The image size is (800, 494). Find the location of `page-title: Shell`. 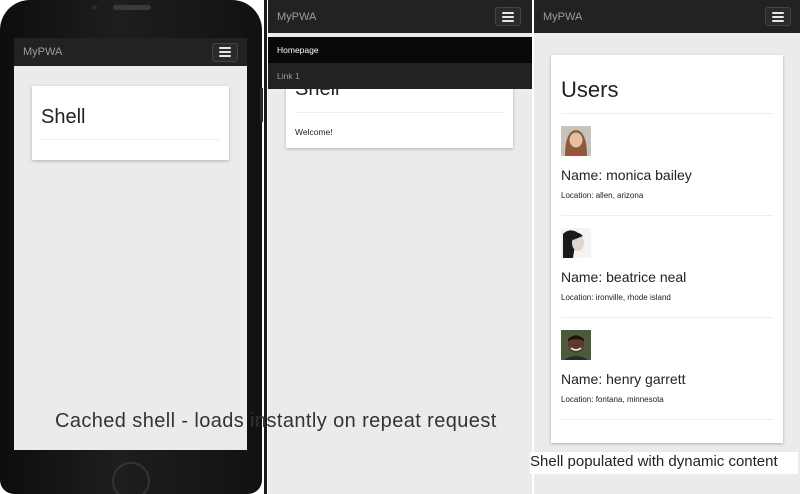

page-title: Shell is located at coordinates (130, 113).